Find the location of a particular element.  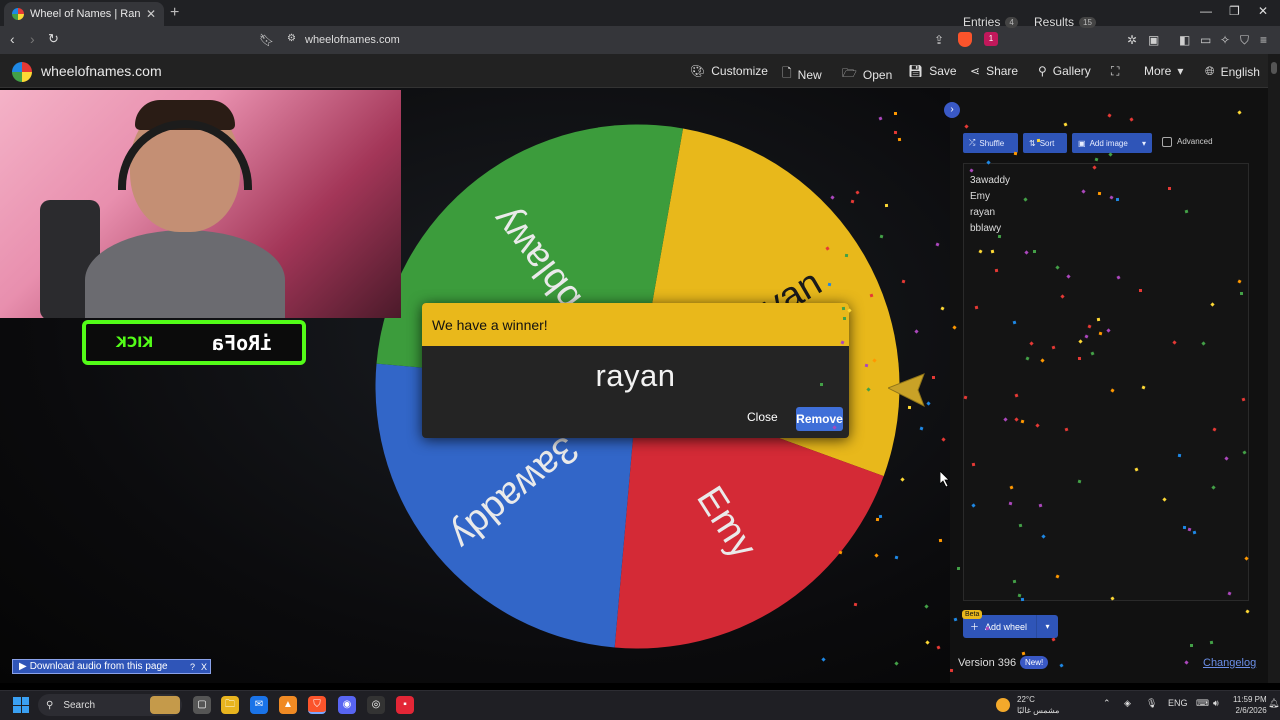

close-tab-icon: ✕ is located at coordinates (151, 14).